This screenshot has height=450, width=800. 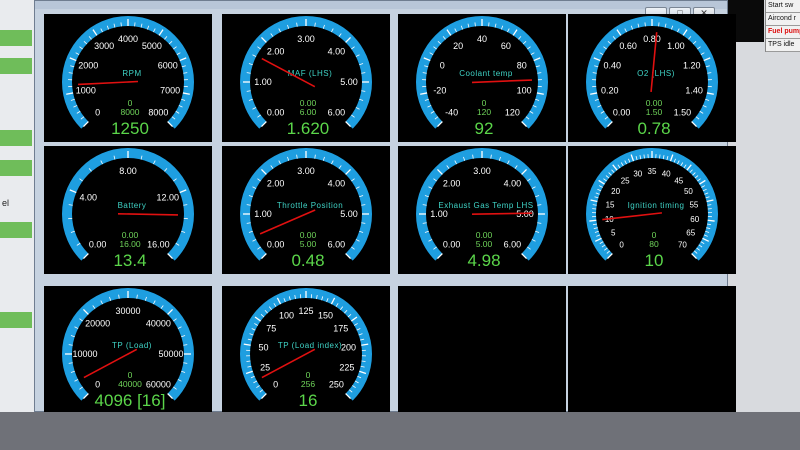 What do you see at coordinates (652, 350) in the screenshot?
I see `empty-gauge-slot` at bounding box center [652, 350].